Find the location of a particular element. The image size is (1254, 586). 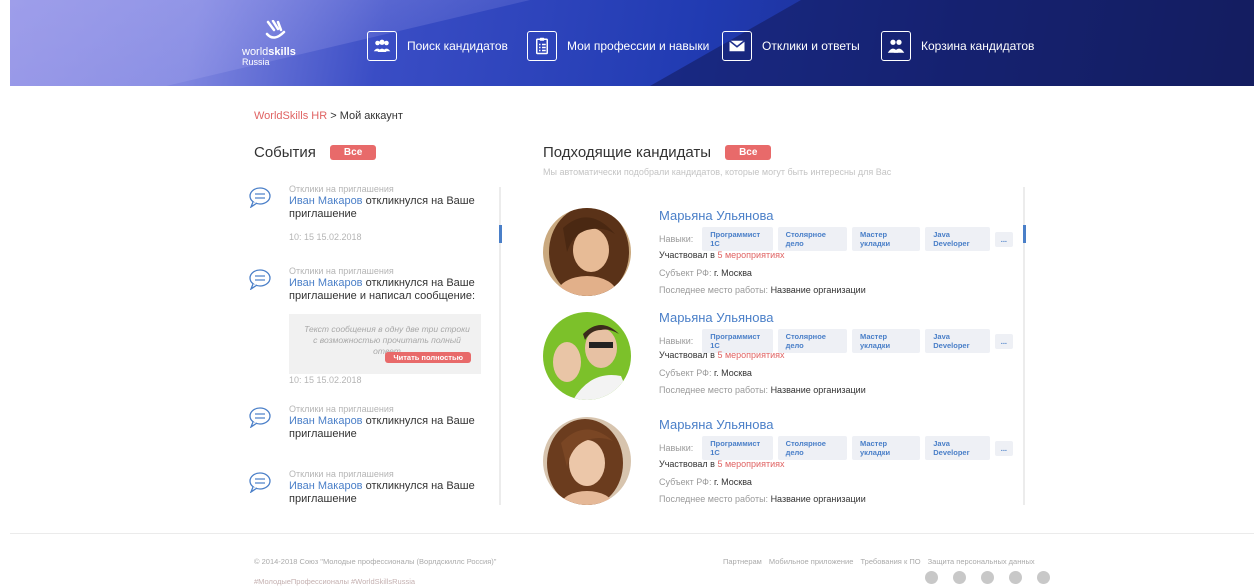

footer-socials is located at coordinates (995, 577).